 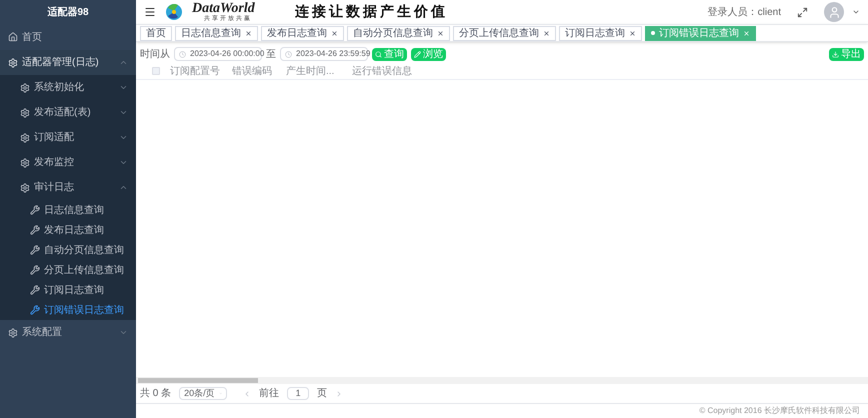 I want to click on column-header: 运行错误信息, so click(x=382, y=71).